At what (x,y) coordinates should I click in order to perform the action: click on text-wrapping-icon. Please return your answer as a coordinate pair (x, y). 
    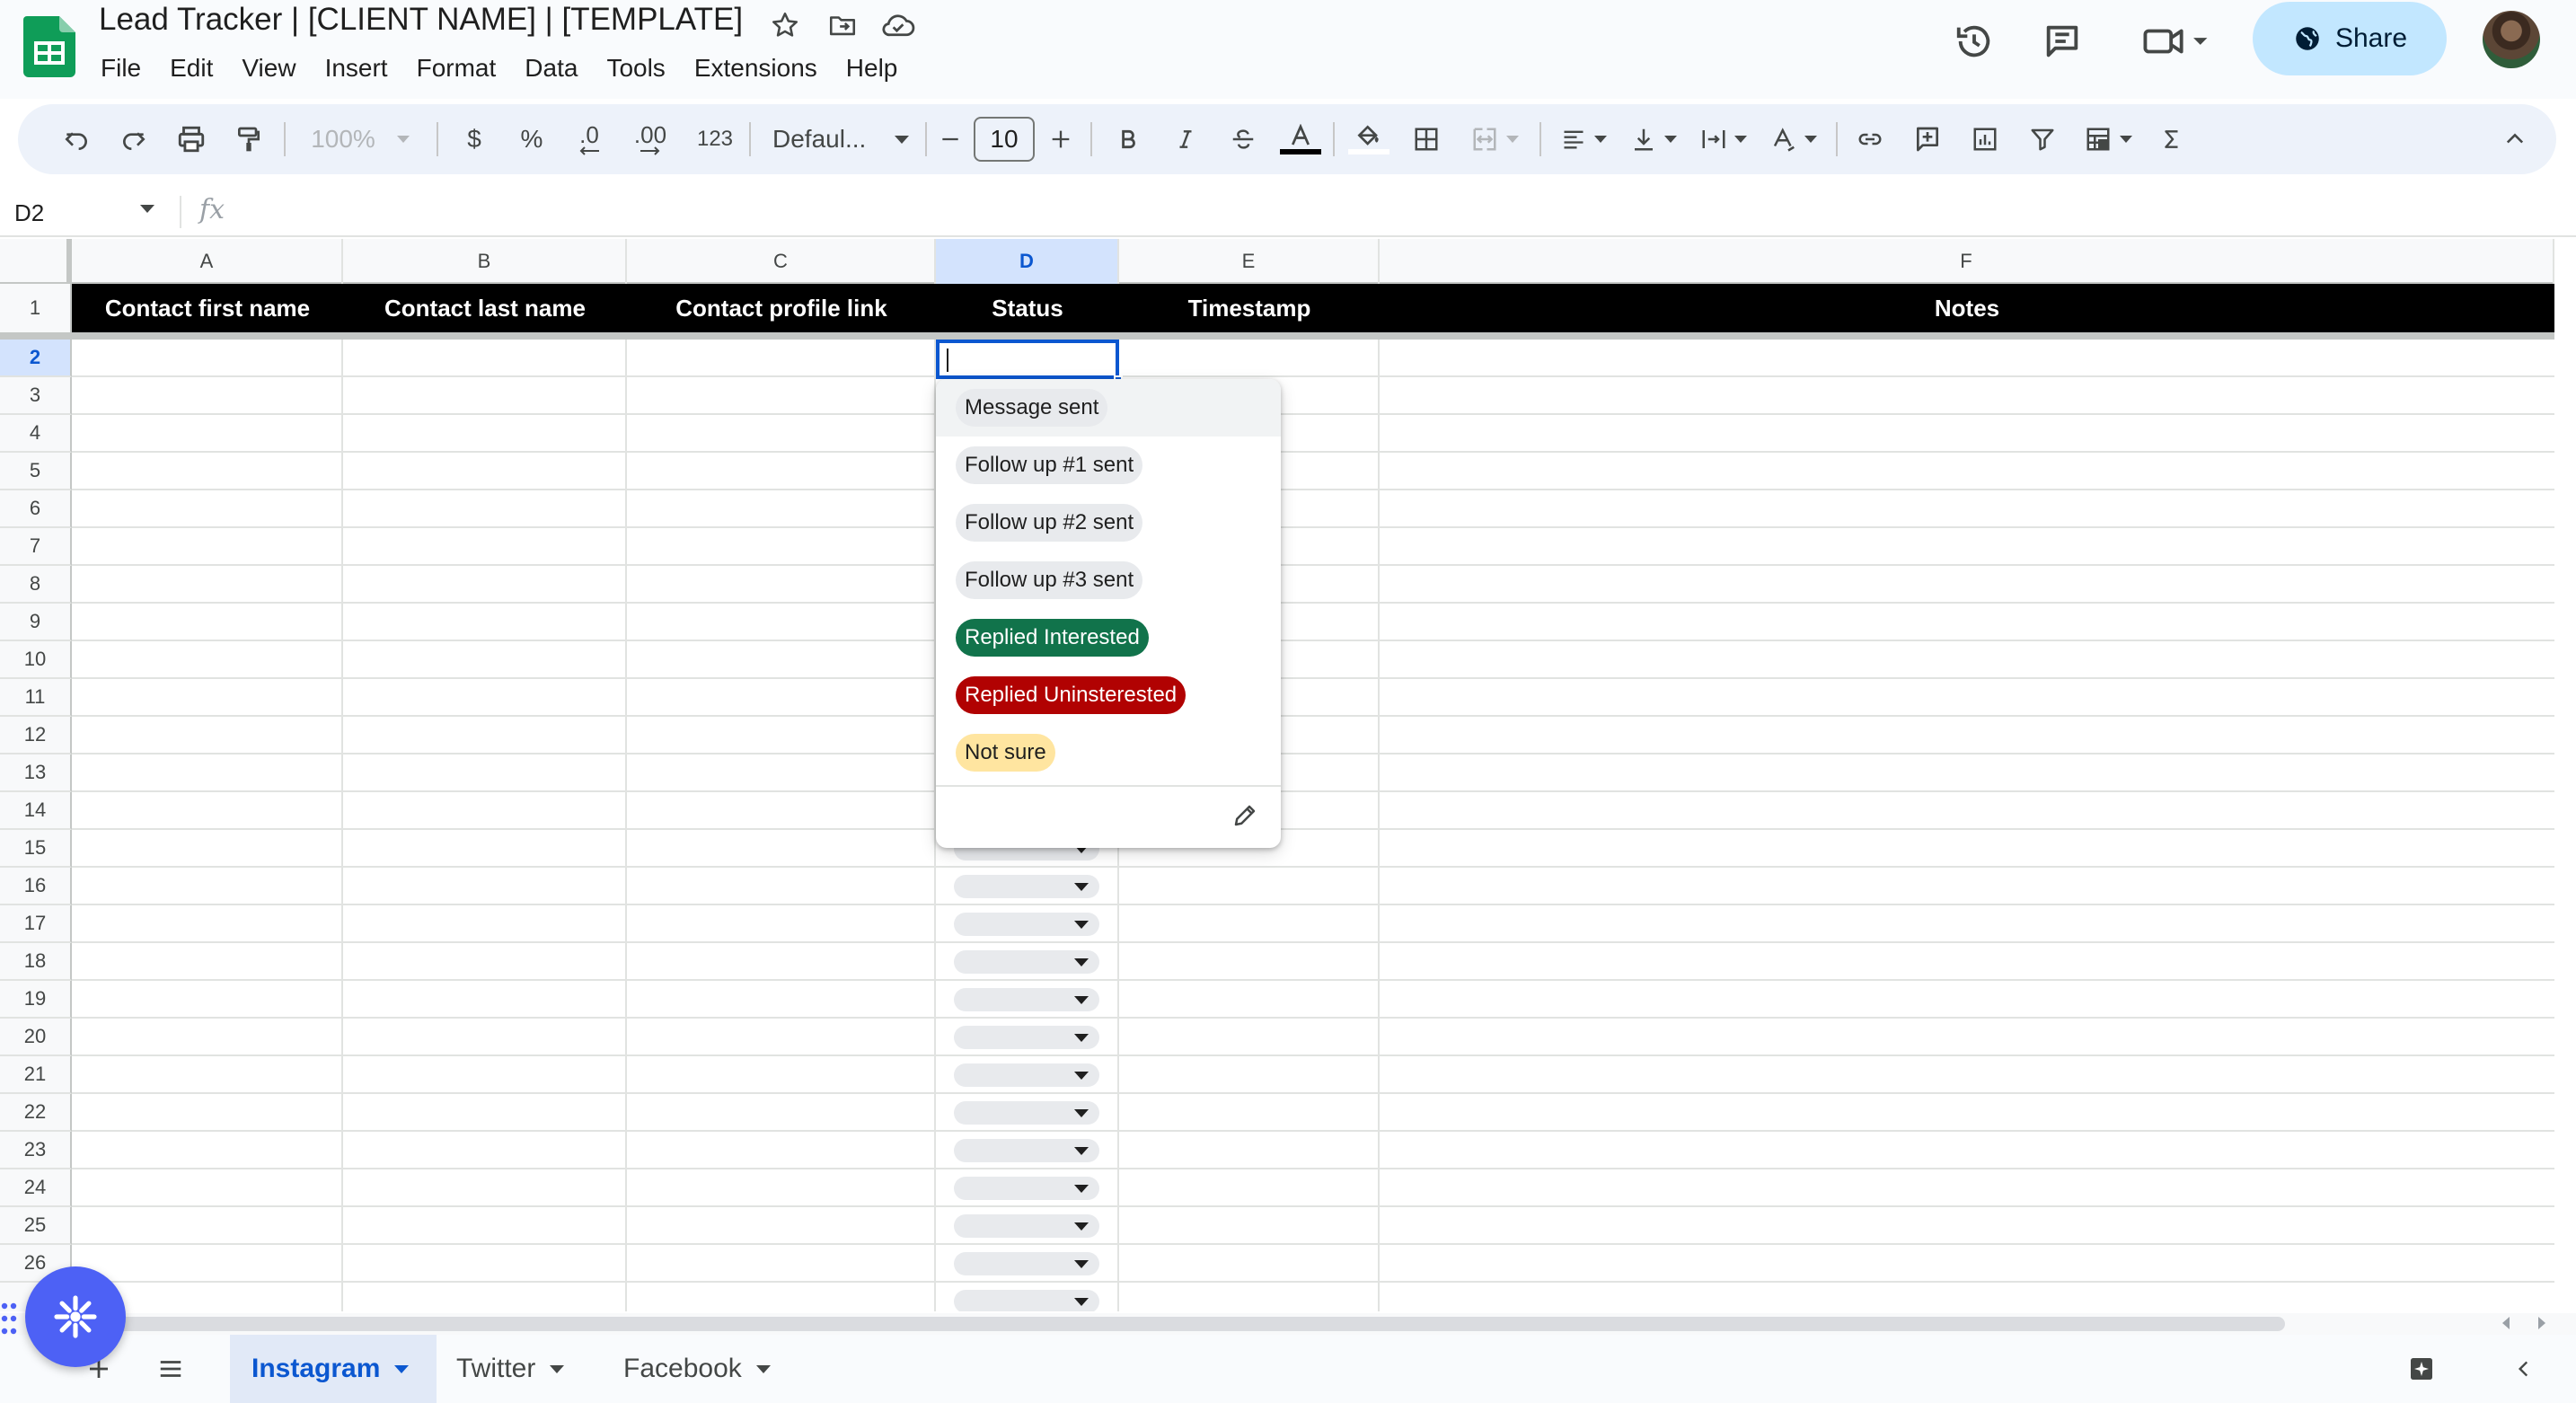
    Looking at the image, I should click on (1723, 139).